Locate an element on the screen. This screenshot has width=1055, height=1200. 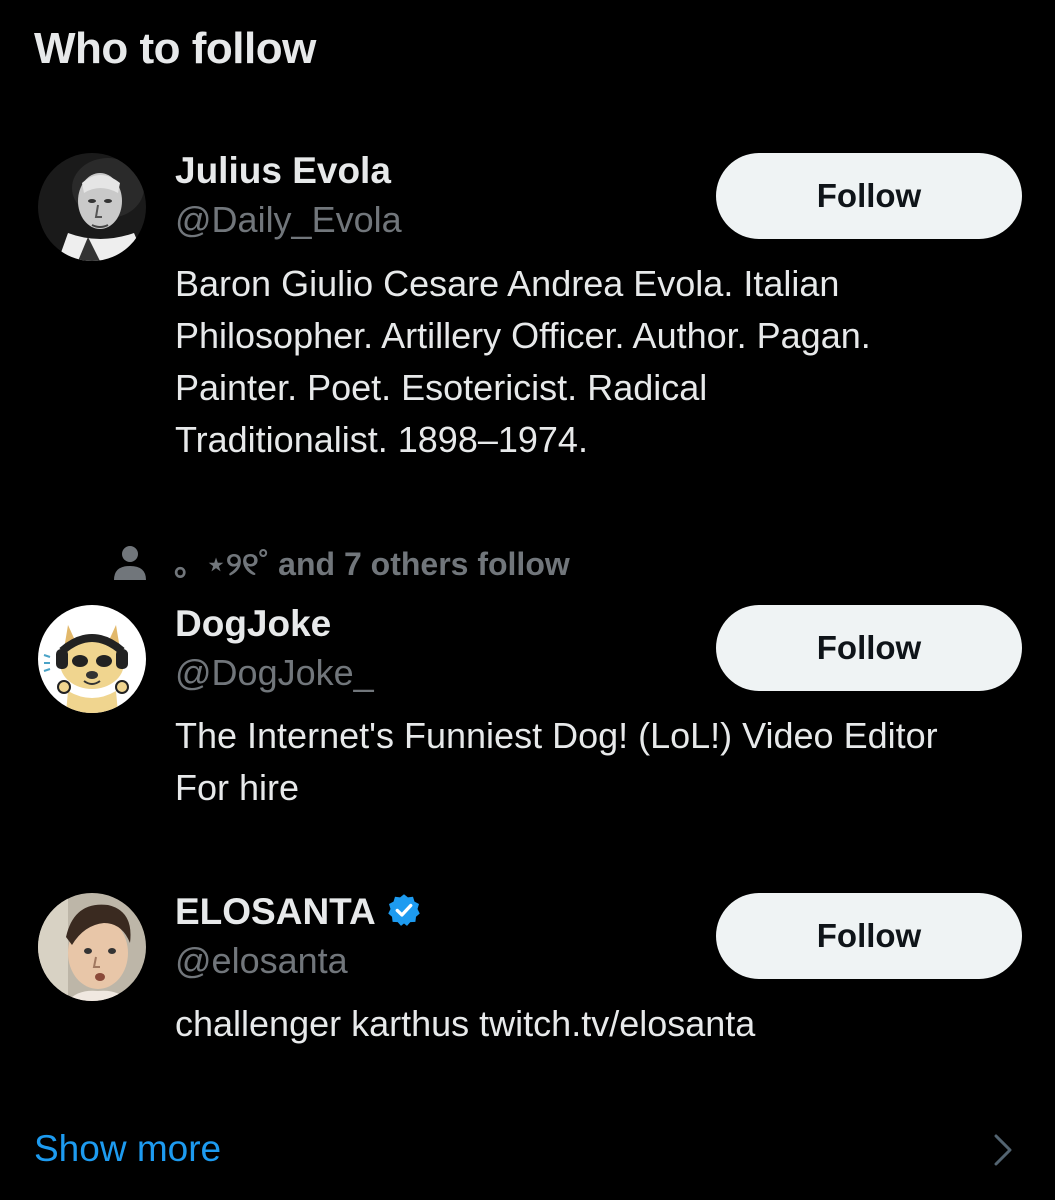
avatar-julius-evola is located at coordinates (92, 207).